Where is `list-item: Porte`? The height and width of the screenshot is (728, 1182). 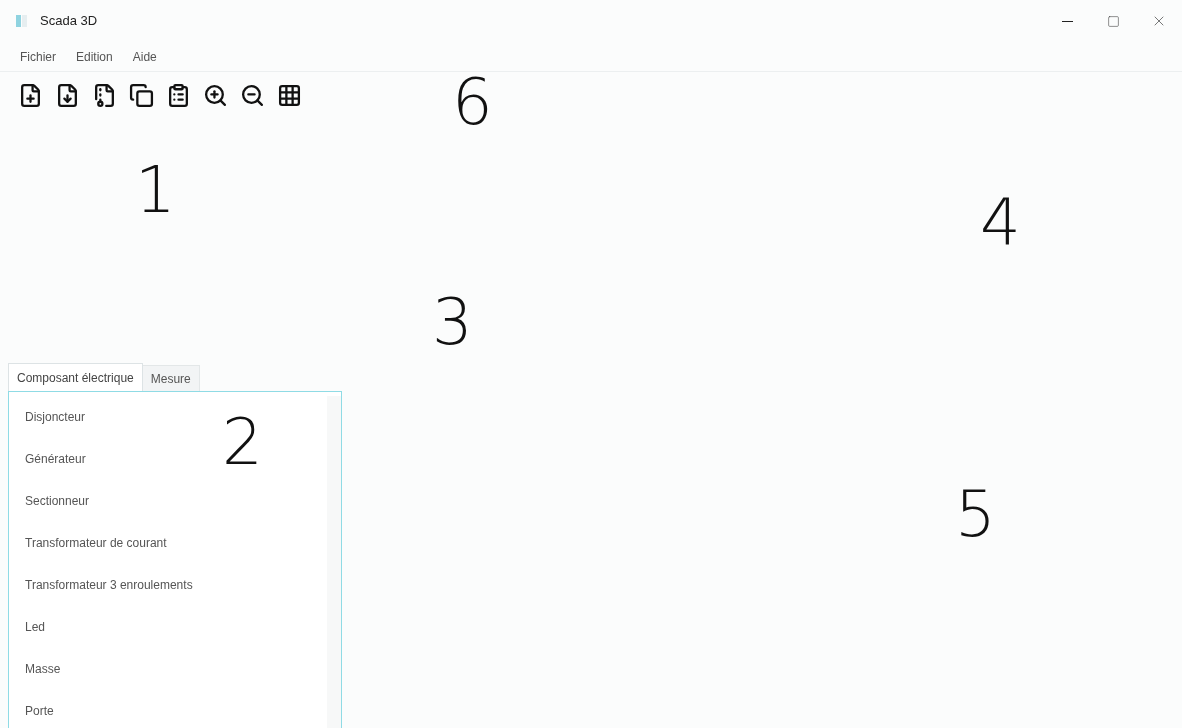
list-item: Porte is located at coordinates (39, 711).